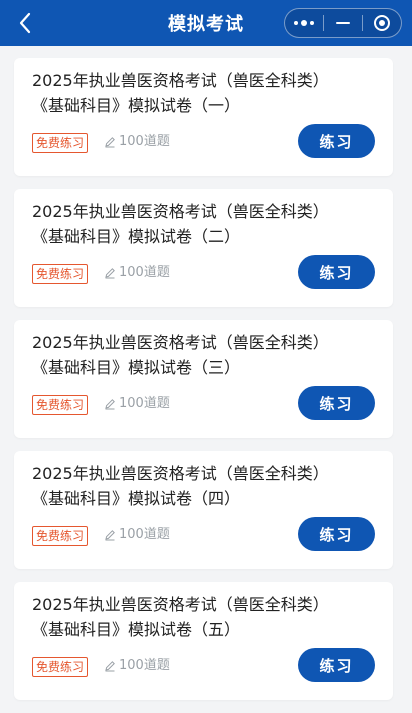  I want to click on top-nav-bar: 模拟考试, so click(206, 23).